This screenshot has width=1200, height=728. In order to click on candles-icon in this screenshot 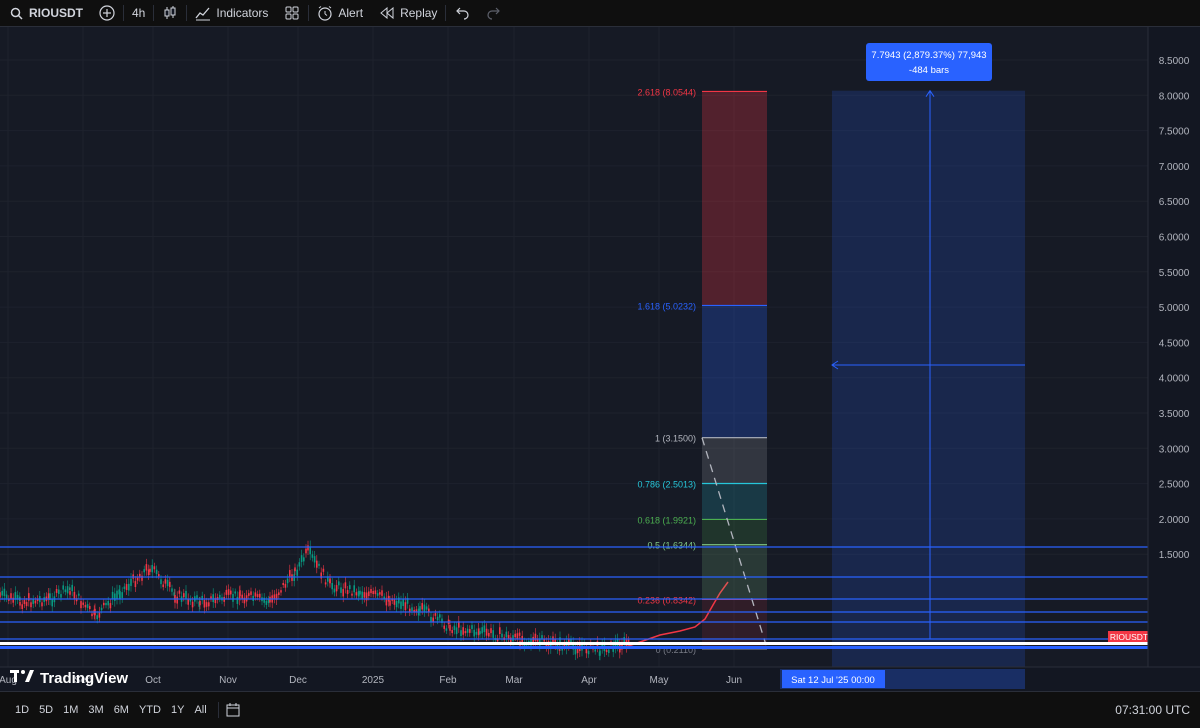, I will do `click(170, 13)`.